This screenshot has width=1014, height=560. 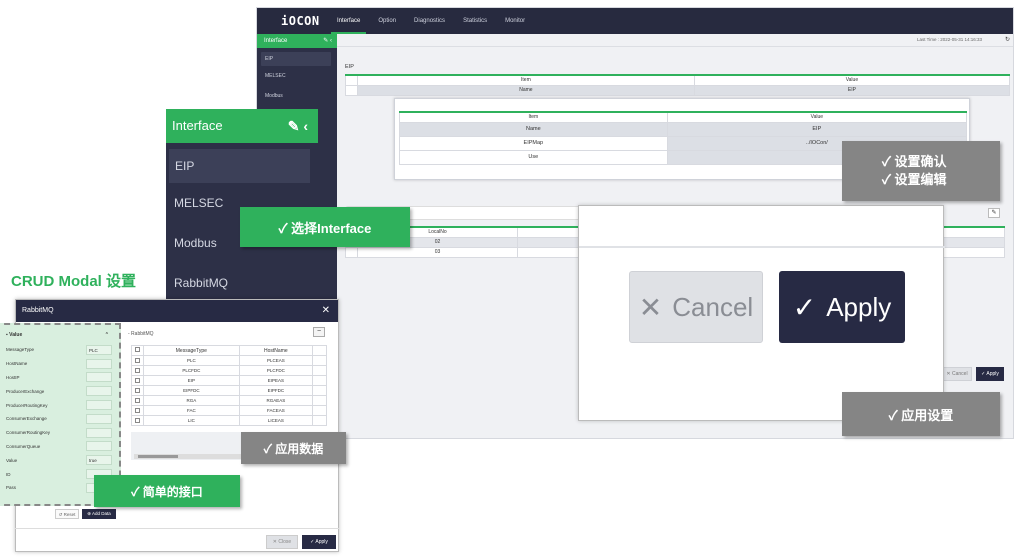 I want to click on refresh-icon: ↻, so click(x=1007, y=39).